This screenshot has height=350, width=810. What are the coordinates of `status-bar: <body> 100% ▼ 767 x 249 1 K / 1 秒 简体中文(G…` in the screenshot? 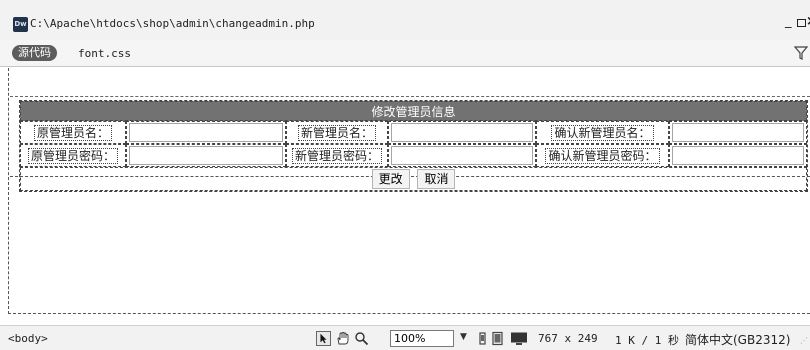 It's located at (405, 337).